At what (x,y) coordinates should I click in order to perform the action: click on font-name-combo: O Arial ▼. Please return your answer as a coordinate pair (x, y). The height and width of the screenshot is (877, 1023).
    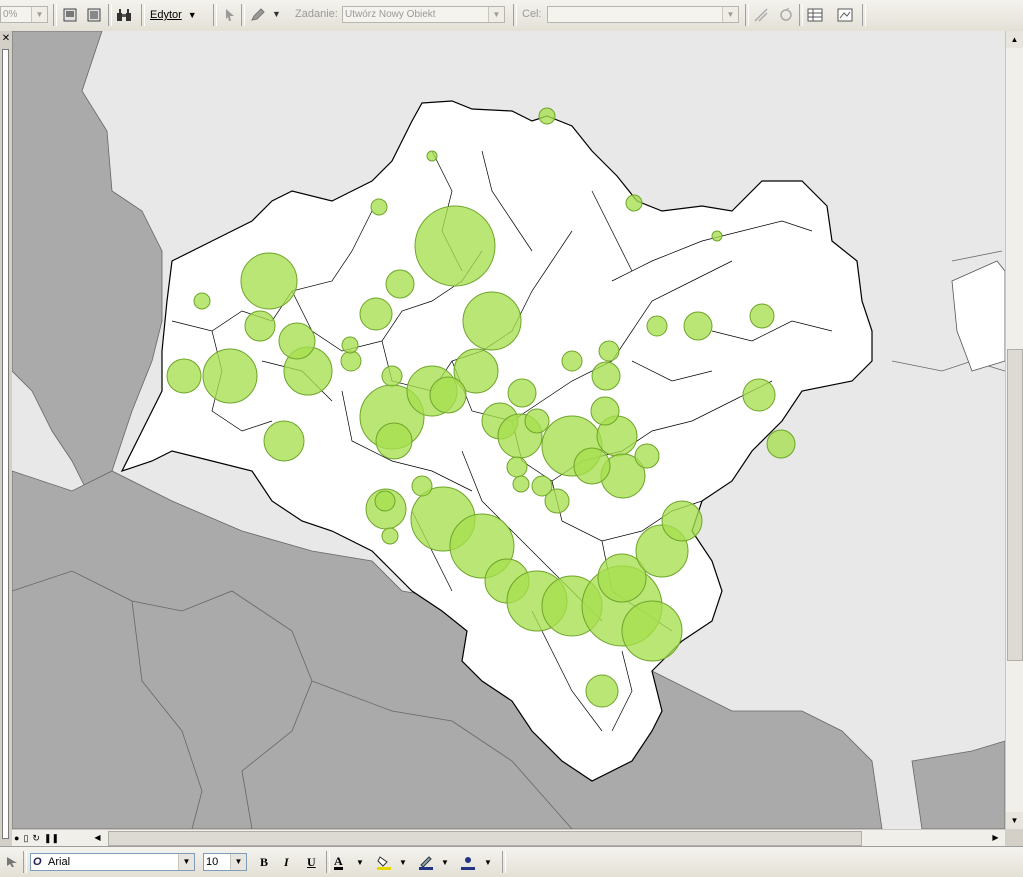
    Looking at the image, I should click on (112, 862).